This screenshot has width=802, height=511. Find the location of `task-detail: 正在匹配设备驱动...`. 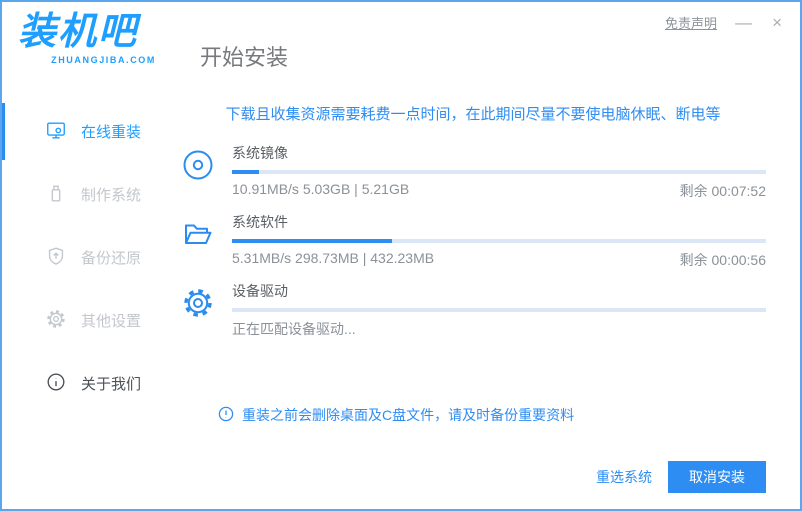

task-detail: 正在匹配设备驱动... is located at coordinates (294, 329).